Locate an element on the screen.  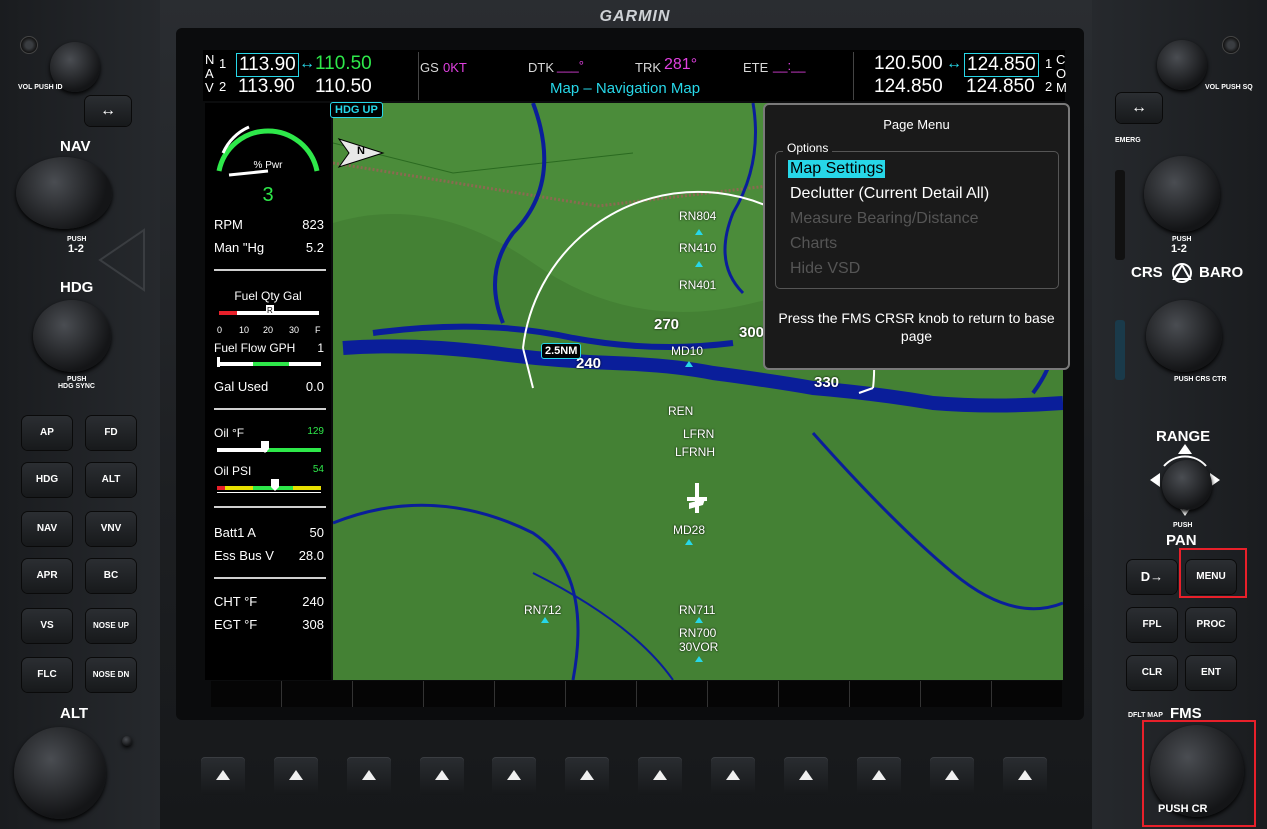
hdg-button: HDG is located at coordinates (47, 480).